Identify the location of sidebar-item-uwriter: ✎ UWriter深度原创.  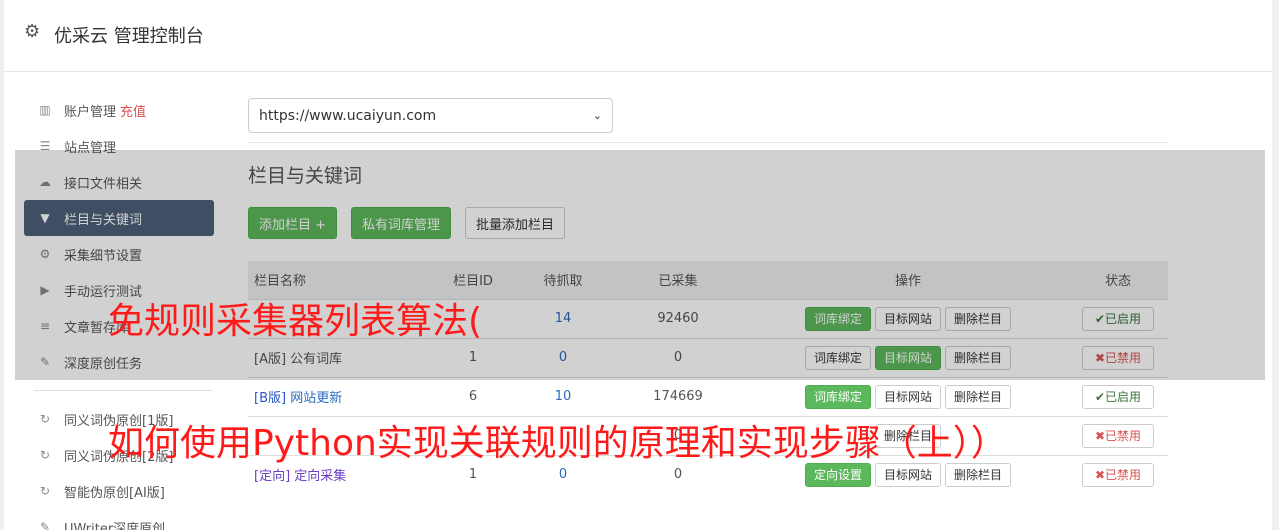
(119, 519).